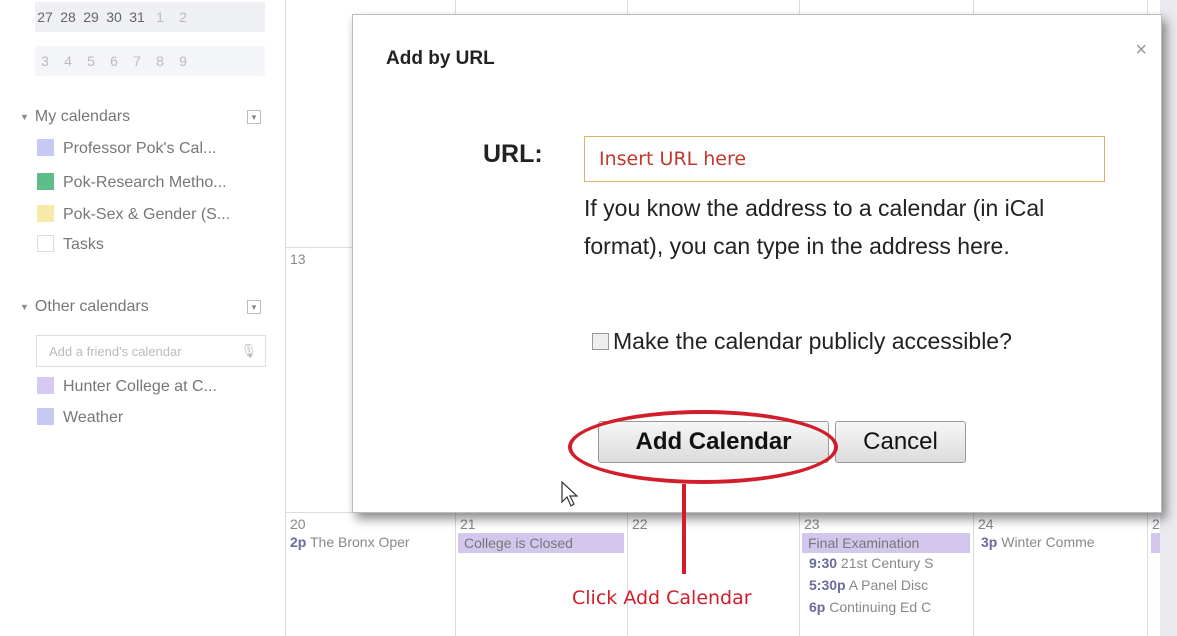 The image size is (1177, 636). Describe the element at coordinates (541, 543) in the screenshot. I see `all-day-event: College is Closed` at that location.